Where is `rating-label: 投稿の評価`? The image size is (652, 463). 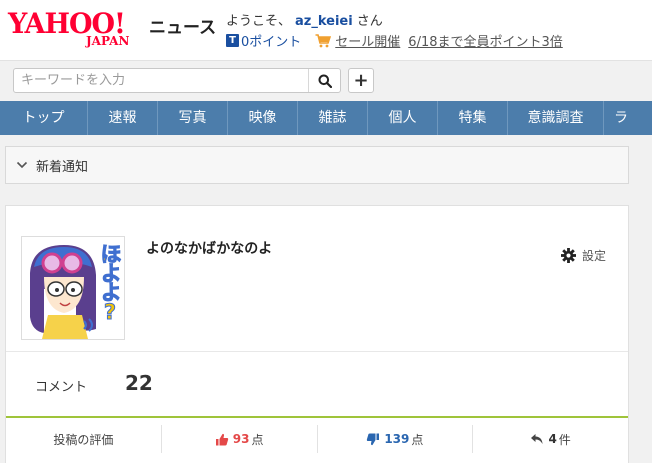 rating-label: 投稿の評価 is located at coordinates (83, 439).